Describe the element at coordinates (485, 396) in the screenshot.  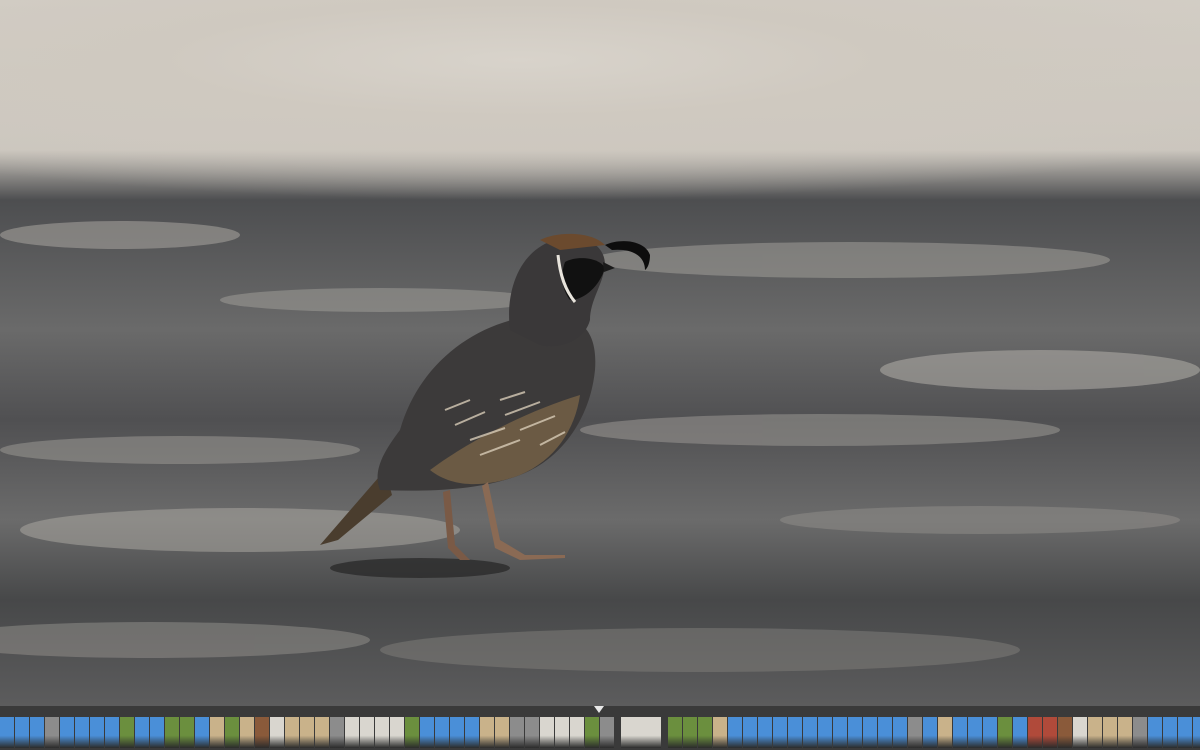
I see `quail-bird` at that location.